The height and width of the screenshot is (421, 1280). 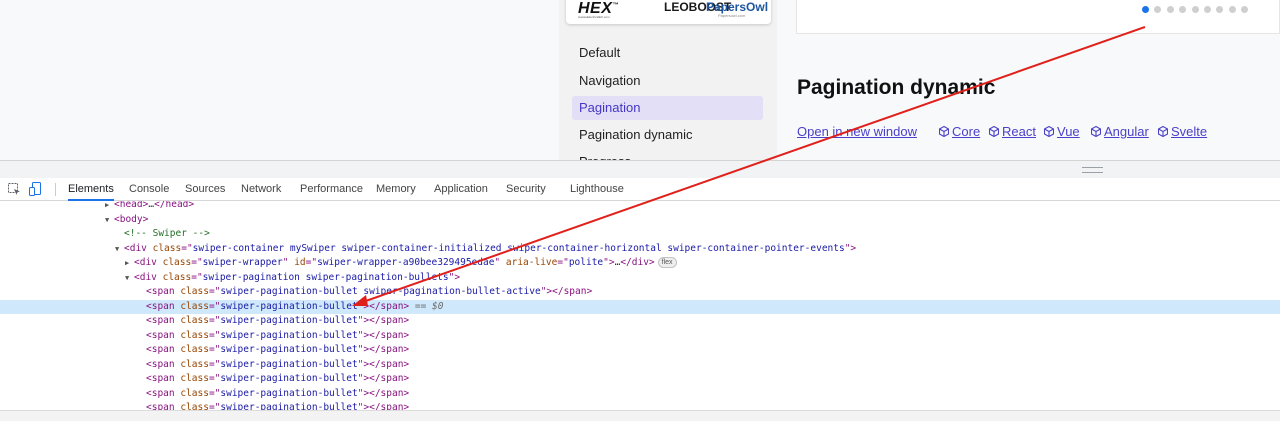 What do you see at coordinates (149, 189) in the screenshot?
I see `tab-console: Console` at bounding box center [149, 189].